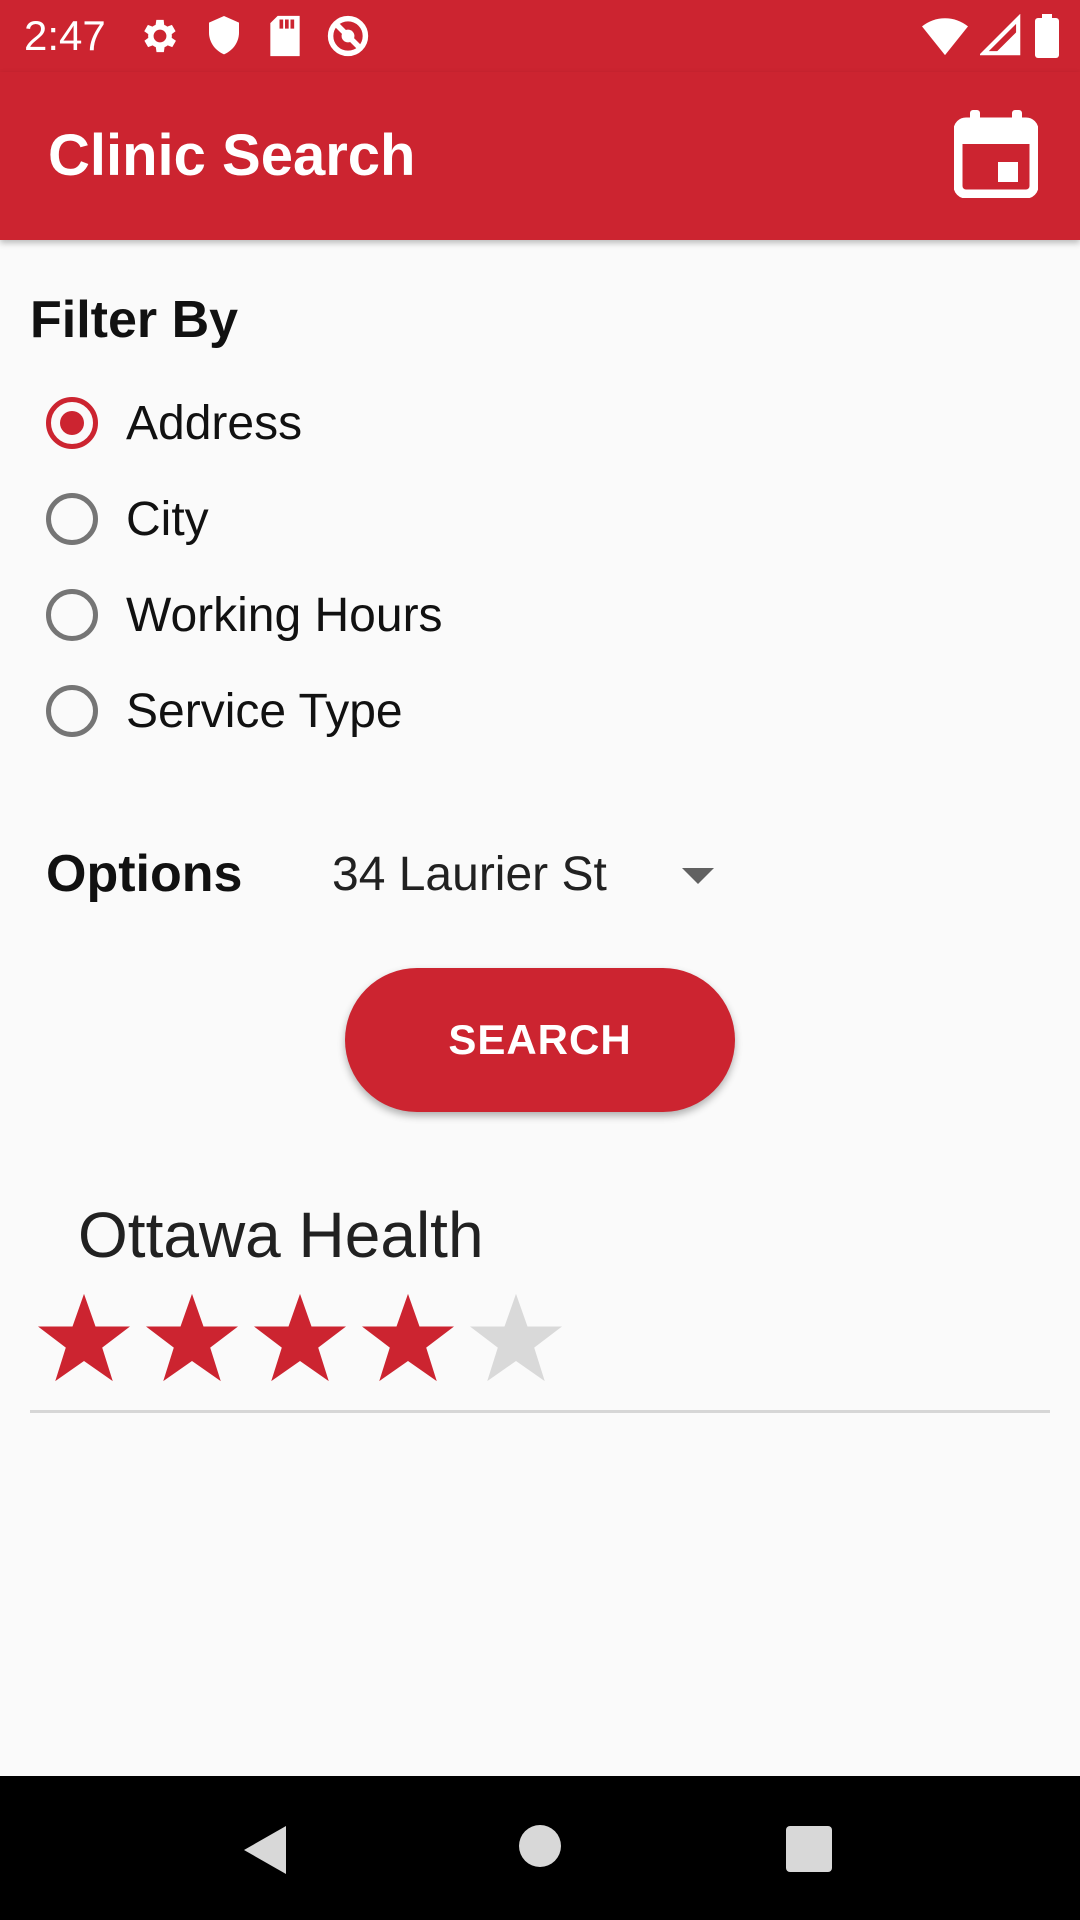  What do you see at coordinates (540, 156) in the screenshot?
I see `app-bar: Clinic Search` at bounding box center [540, 156].